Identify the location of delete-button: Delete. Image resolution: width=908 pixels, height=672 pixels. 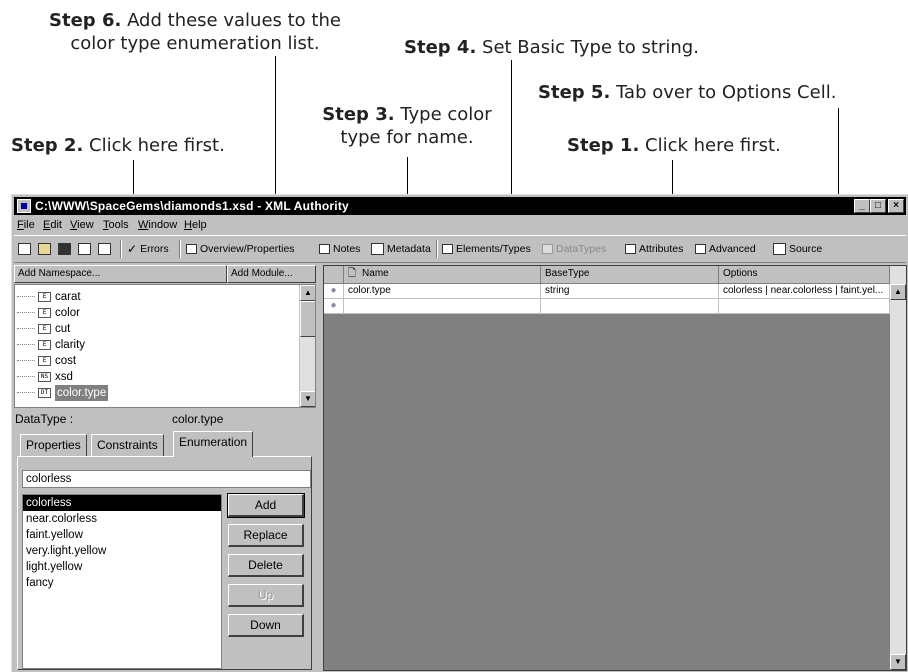
(266, 565).